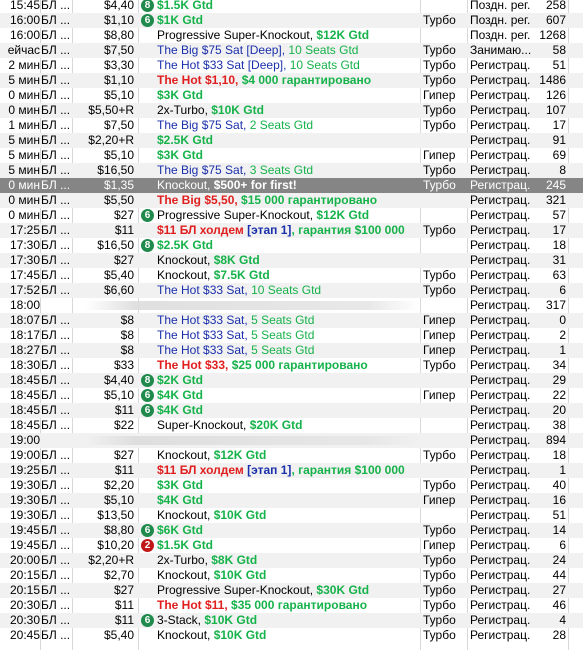 Image resolution: width=583 pixels, height=650 pixels. What do you see at coordinates (343, 590) in the screenshot?
I see `tournament-name-part: $30K Gtd` at bounding box center [343, 590].